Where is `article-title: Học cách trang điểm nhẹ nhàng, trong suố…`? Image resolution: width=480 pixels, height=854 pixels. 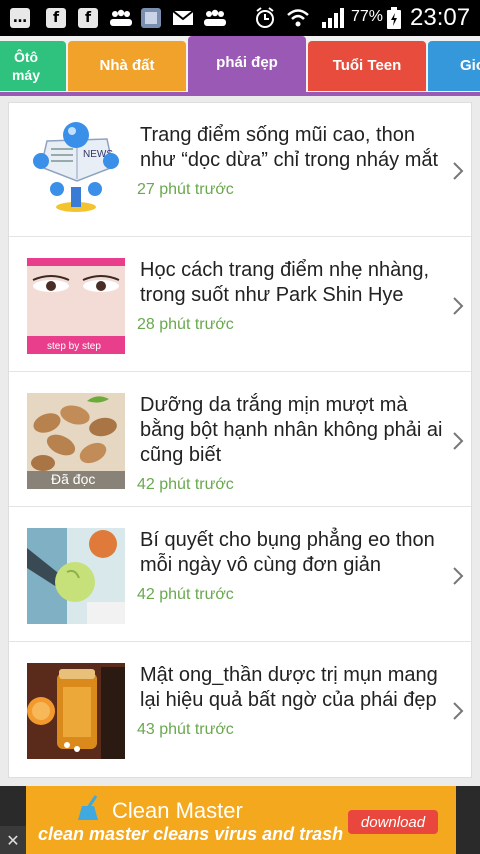
article-title: Học cách trang điểm nhẹ nhàng, trong suố… is located at coordinates (285, 282).